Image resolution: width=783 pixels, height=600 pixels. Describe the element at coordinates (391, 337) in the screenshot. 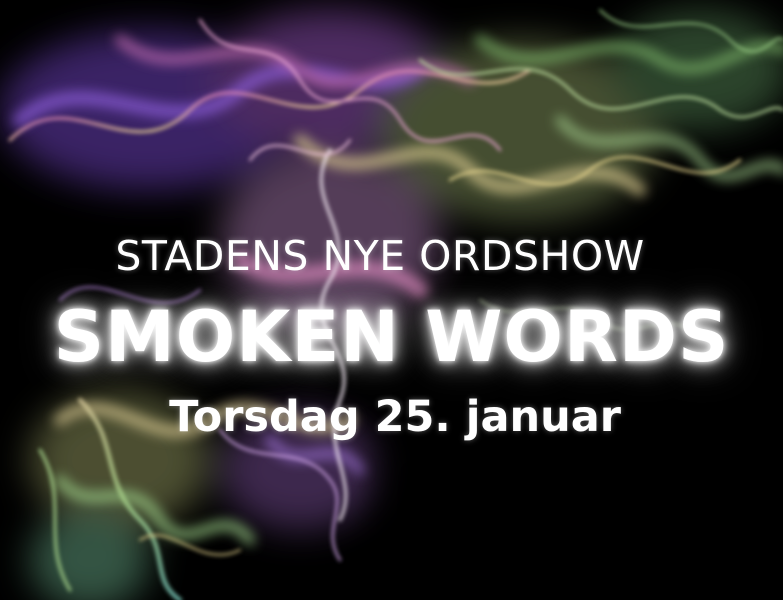

I see `event-title: SMOKEN WORDS` at that location.